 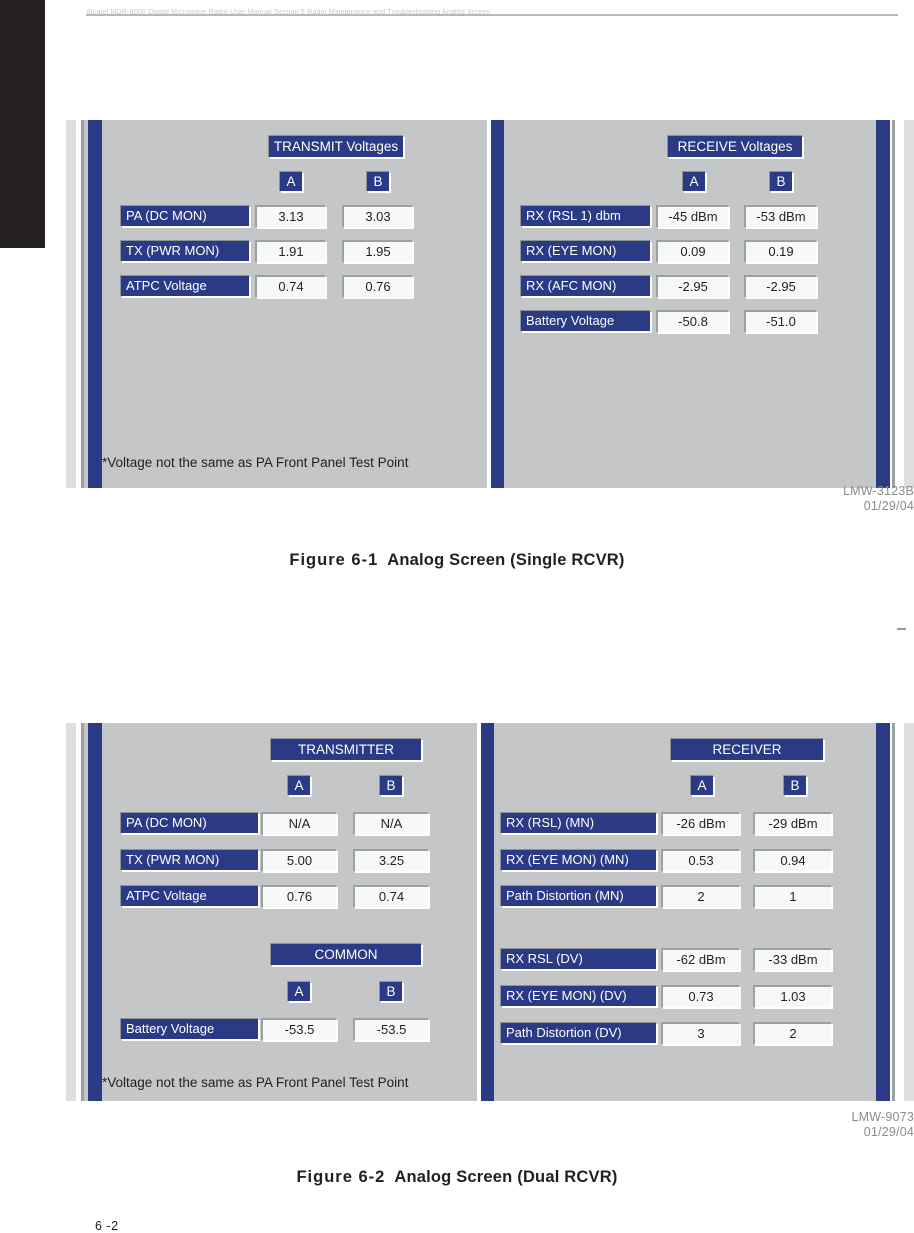 What do you see at coordinates (290, 216) in the screenshot?
I see `figure1-transmit-value-a: 3.13` at bounding box center [290, 216].